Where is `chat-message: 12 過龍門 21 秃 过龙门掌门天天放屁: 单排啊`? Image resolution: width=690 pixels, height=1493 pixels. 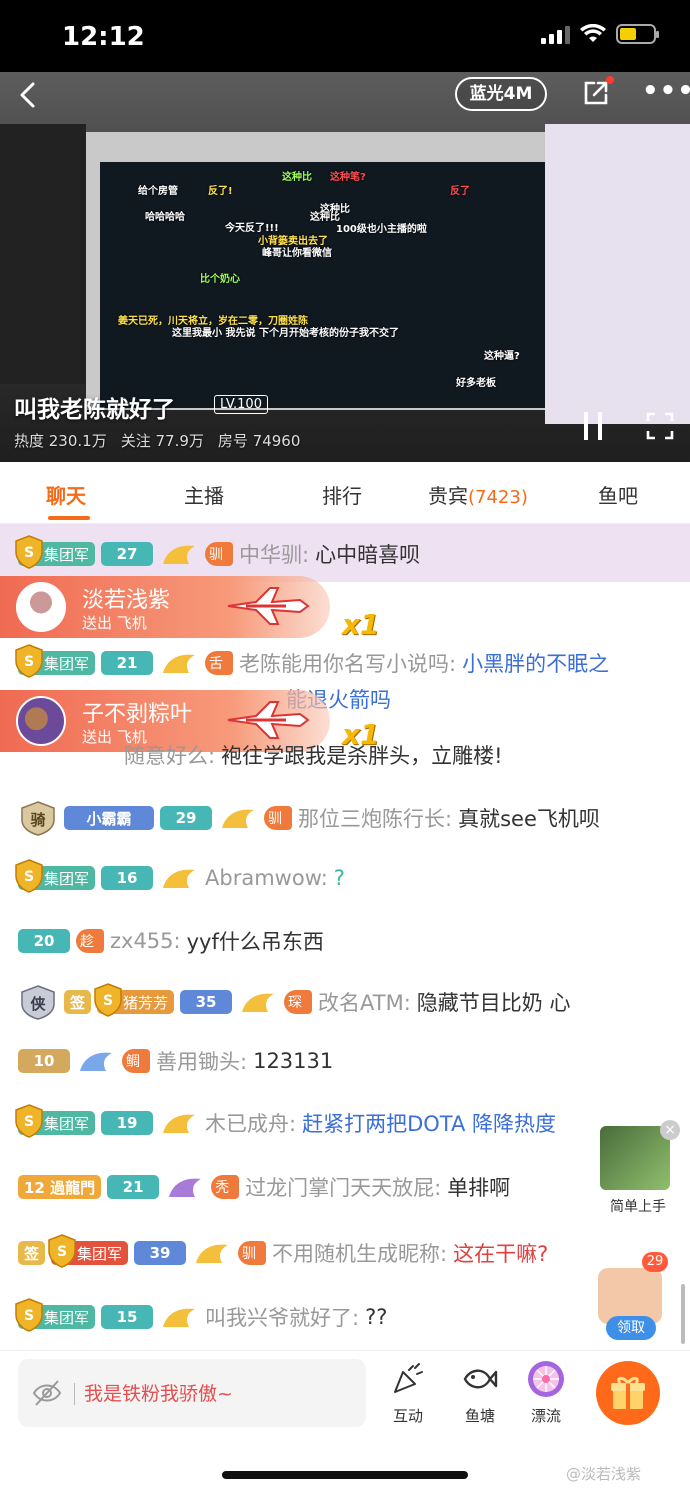
chat-message: 12 過龍門 21 秃 过龙门掌门天天放屁: 单排啊 is located at coordinates (264, 1187).